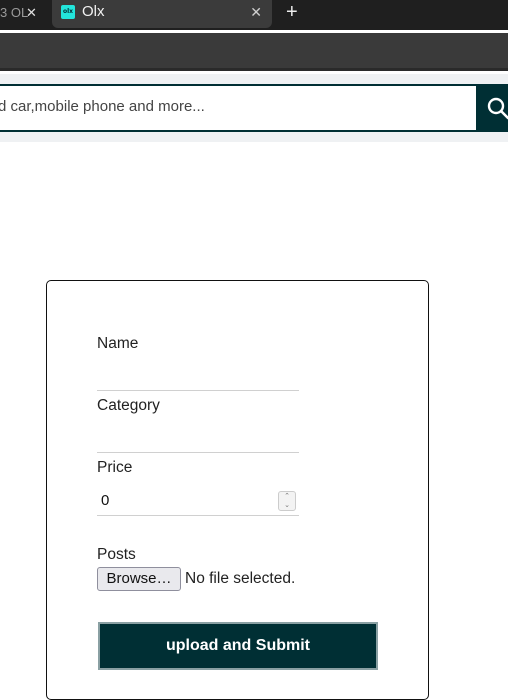 The height and width of the screenshot is (700, 508). I want to click on category-label: Category, so click(128, 405).